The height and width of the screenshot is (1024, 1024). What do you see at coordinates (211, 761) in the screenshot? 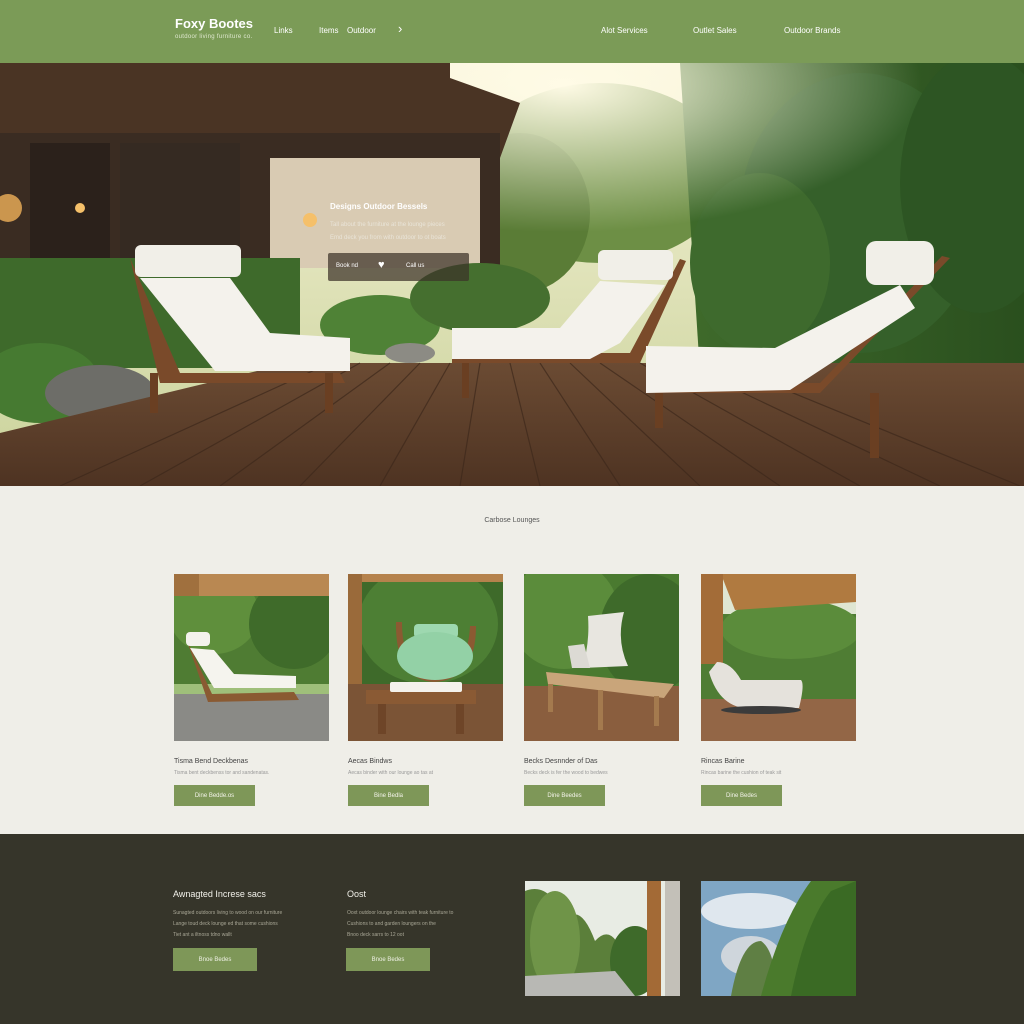
I see `product-title: Tisma Bend Deckbenas` at bounding box center [211, 761].